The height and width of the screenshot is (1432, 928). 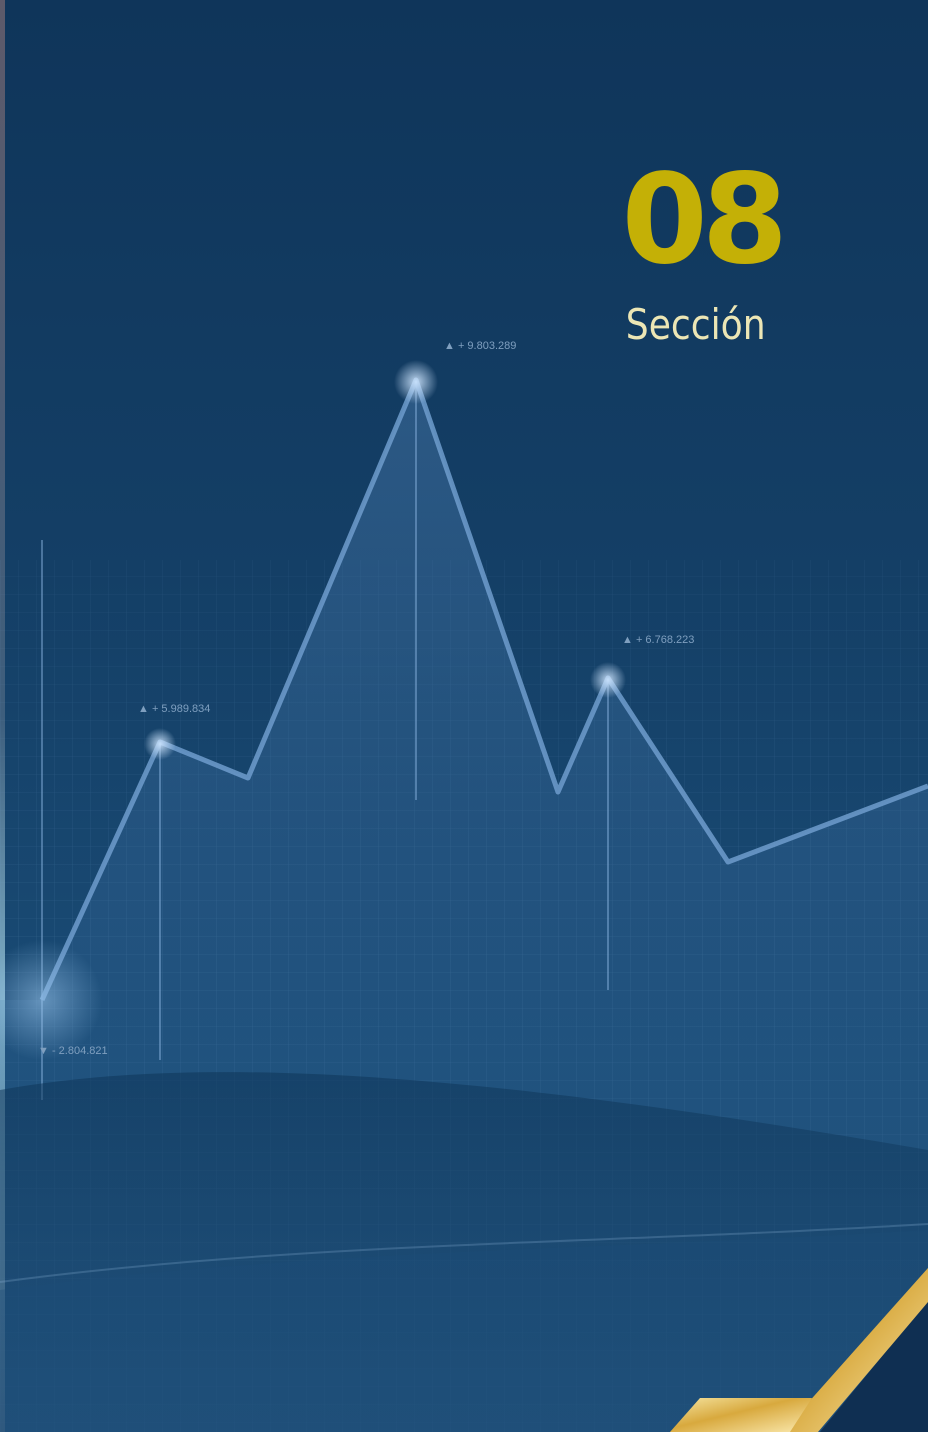 I want to click on chart-label-third: ▲ + 6.768.223, so click(x=658, y=640).